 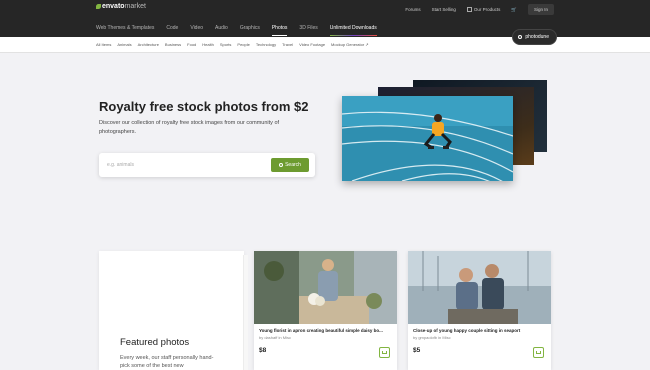 I want to click on forums-link: Forums, so click(x=412, y=9).